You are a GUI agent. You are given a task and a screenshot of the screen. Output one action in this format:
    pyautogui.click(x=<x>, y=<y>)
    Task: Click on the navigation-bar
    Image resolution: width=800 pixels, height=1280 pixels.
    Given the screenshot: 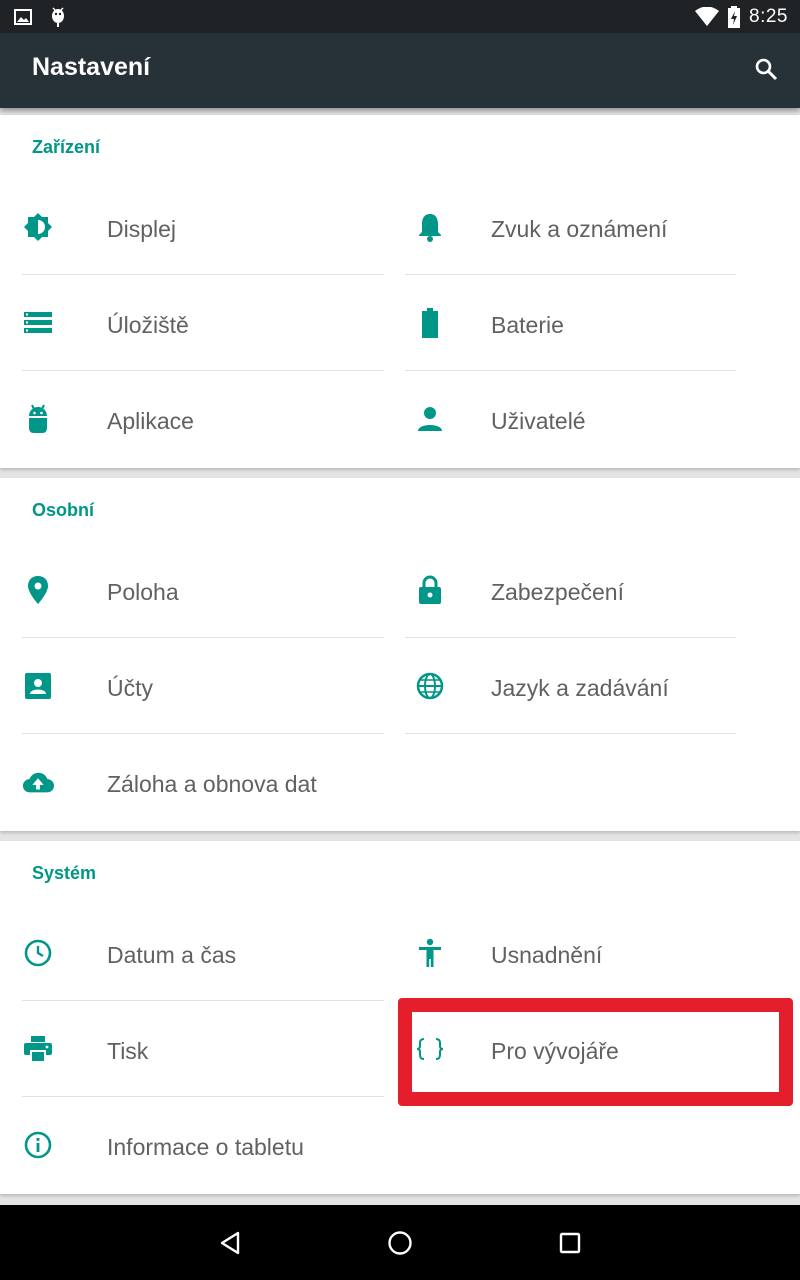 What is the action you would take?
    pyautogui.click(x=400, y=1242)
    